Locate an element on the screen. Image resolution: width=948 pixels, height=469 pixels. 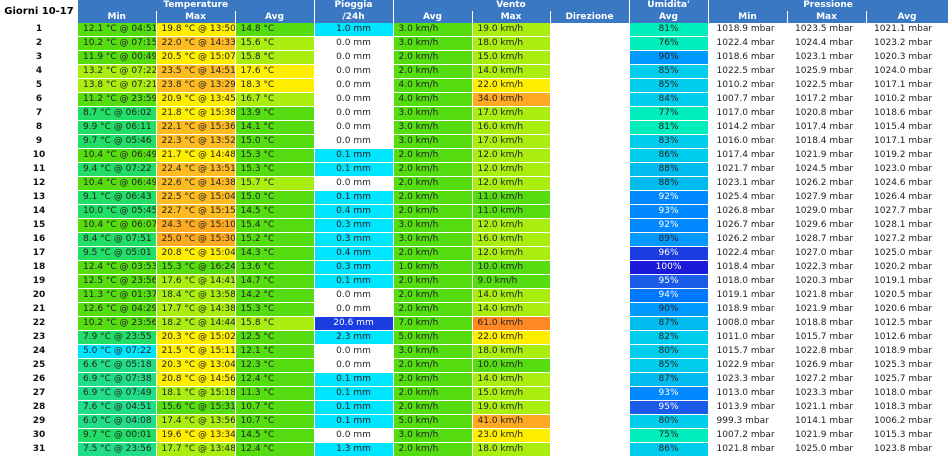
temp-max-cell: 20.9 °C @ 13:45 is located at coordinates (196, 99).